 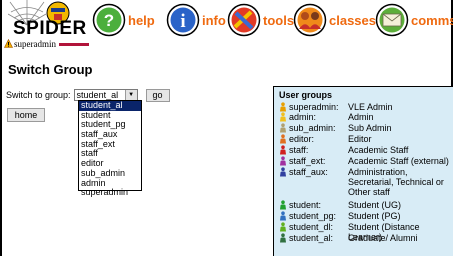 I want to click on user-group-description: Student (PG), so click(x=374, y=216).